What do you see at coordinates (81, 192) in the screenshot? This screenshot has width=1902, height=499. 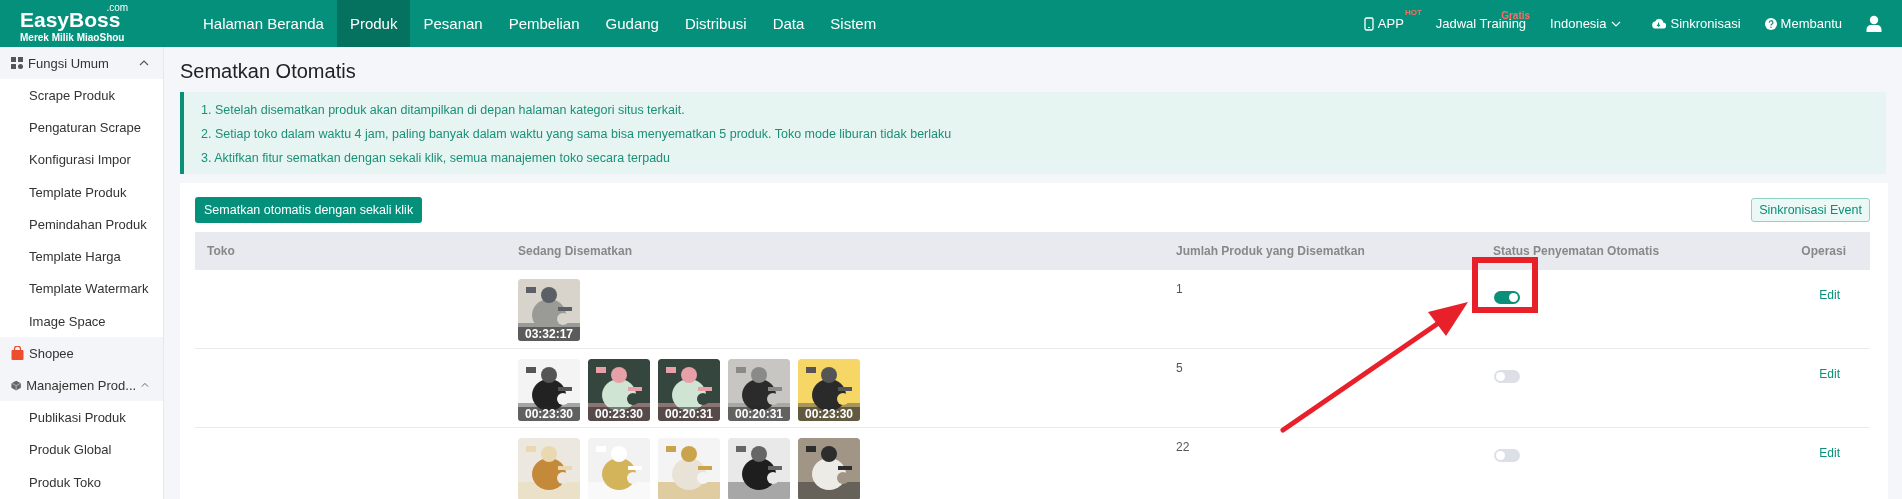 I see `sidebar-item: Template Produk` at bounding box center [81, 192].